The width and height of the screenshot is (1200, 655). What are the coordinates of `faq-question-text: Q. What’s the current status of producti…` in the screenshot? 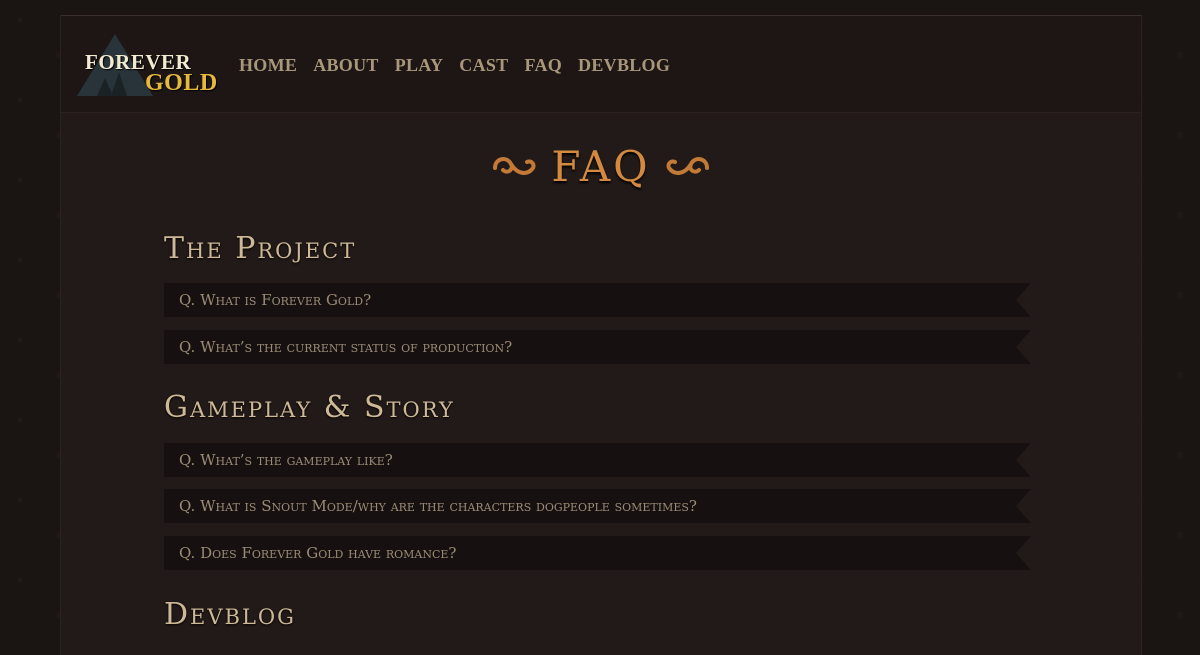 It's located at (346, 347).